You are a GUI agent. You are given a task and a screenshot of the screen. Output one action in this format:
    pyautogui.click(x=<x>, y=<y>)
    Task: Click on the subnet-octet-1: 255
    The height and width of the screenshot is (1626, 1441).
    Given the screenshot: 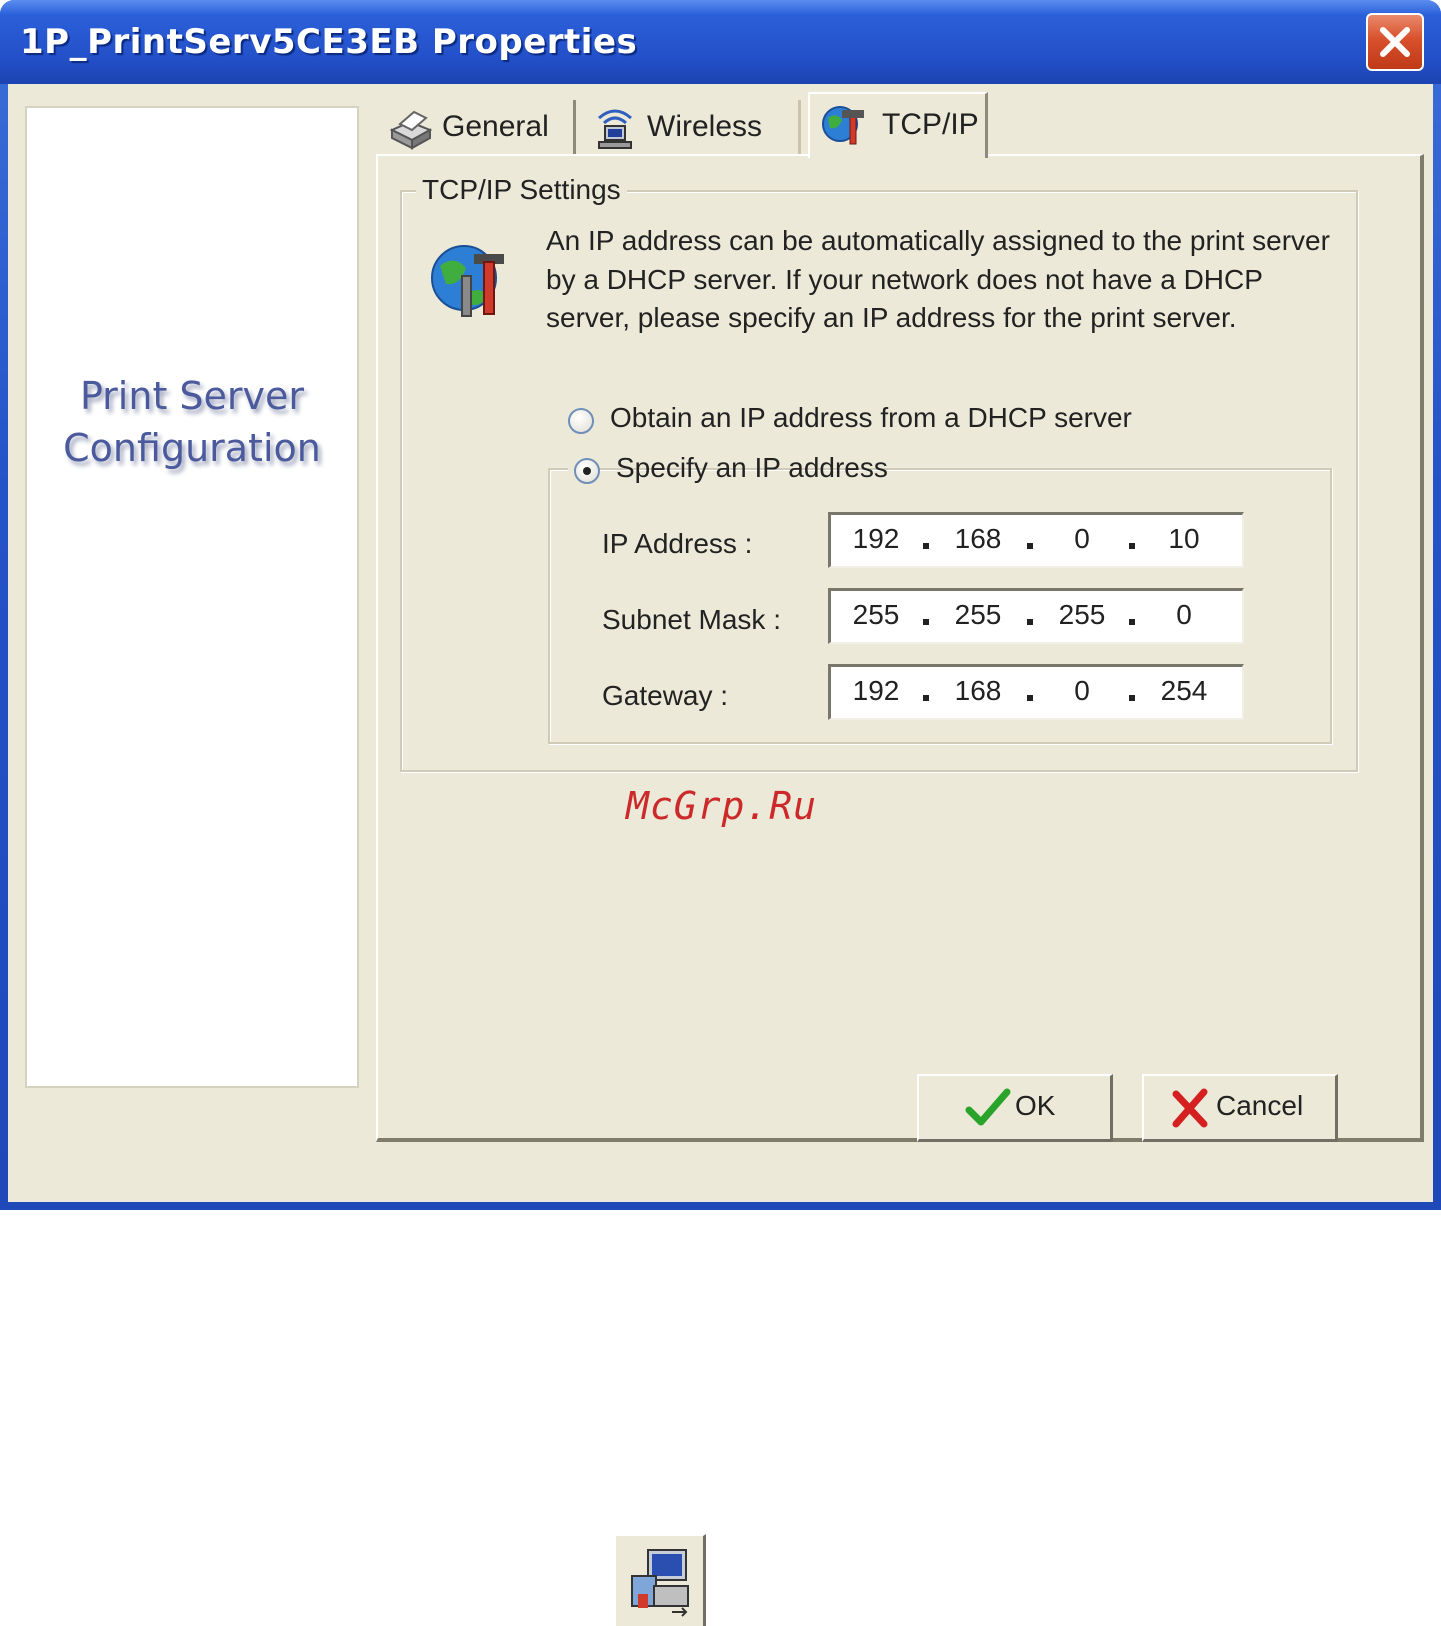 What is the action you would take?
    pyautogui.click(x=876, y=615)
    